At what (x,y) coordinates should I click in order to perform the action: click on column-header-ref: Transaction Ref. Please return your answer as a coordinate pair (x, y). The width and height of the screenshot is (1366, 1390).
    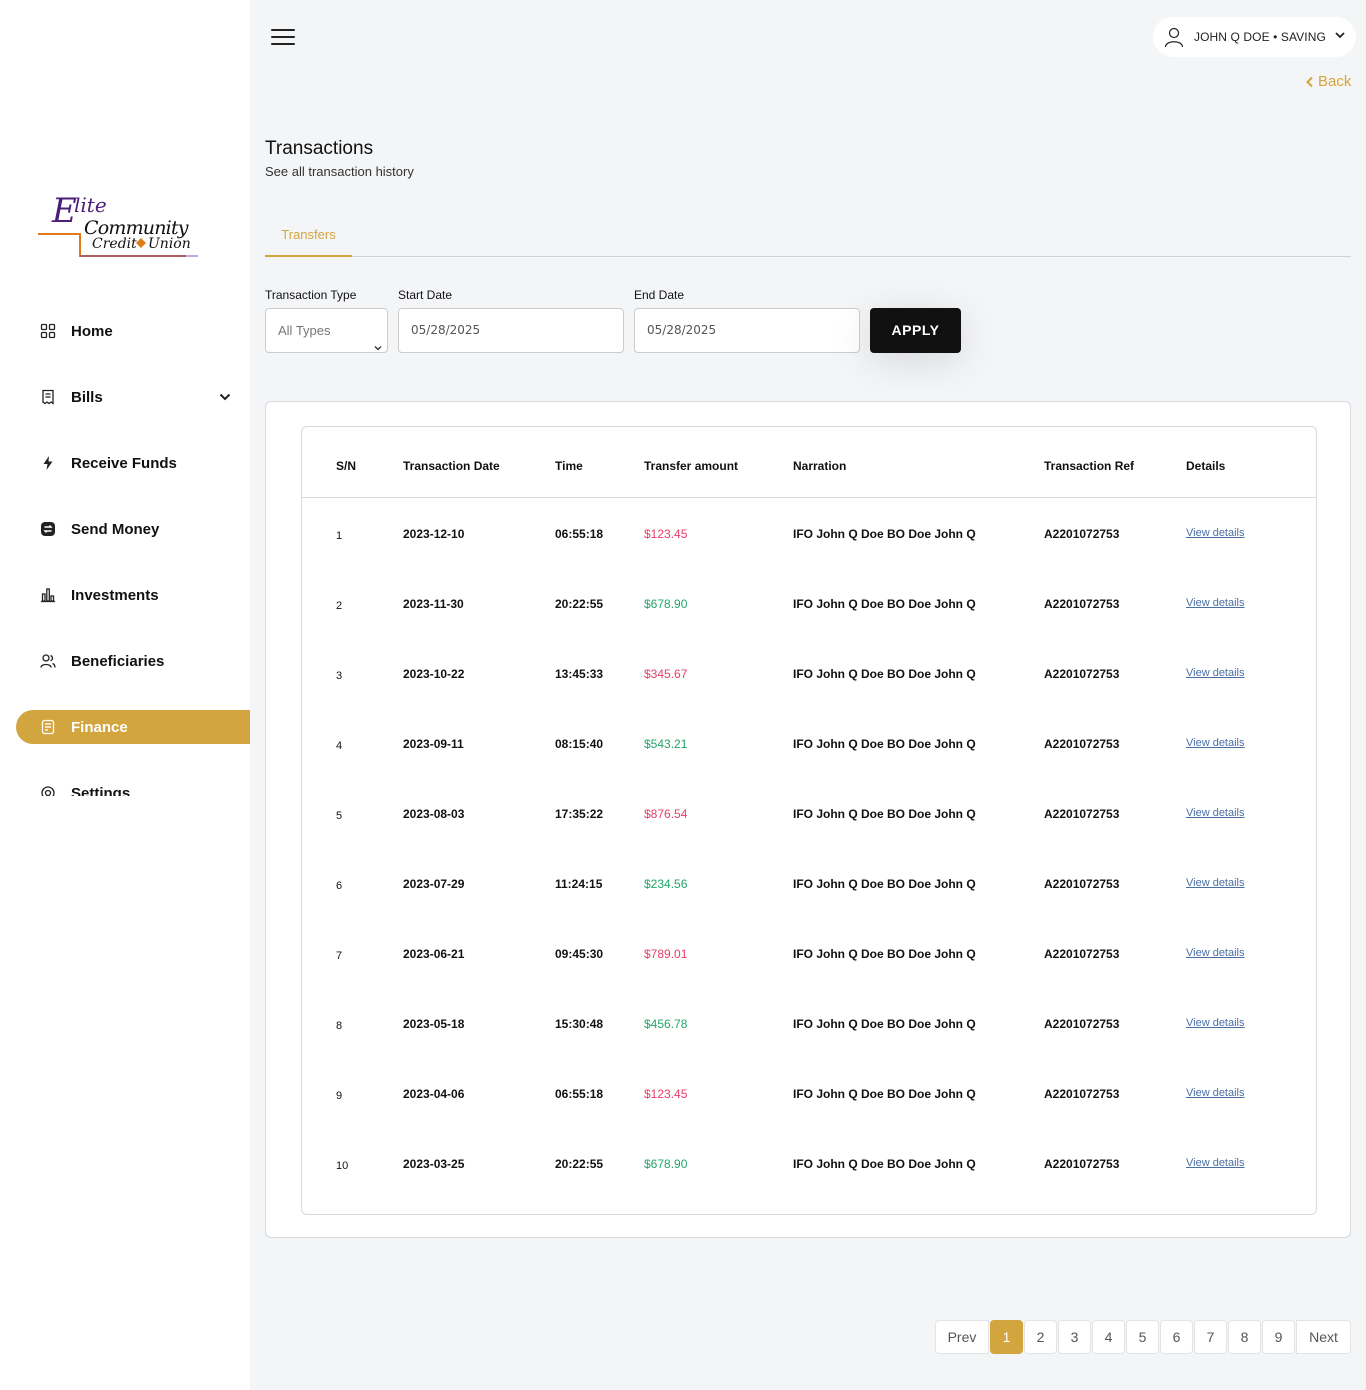
    Looking at the image, I should click on (1089, 466).